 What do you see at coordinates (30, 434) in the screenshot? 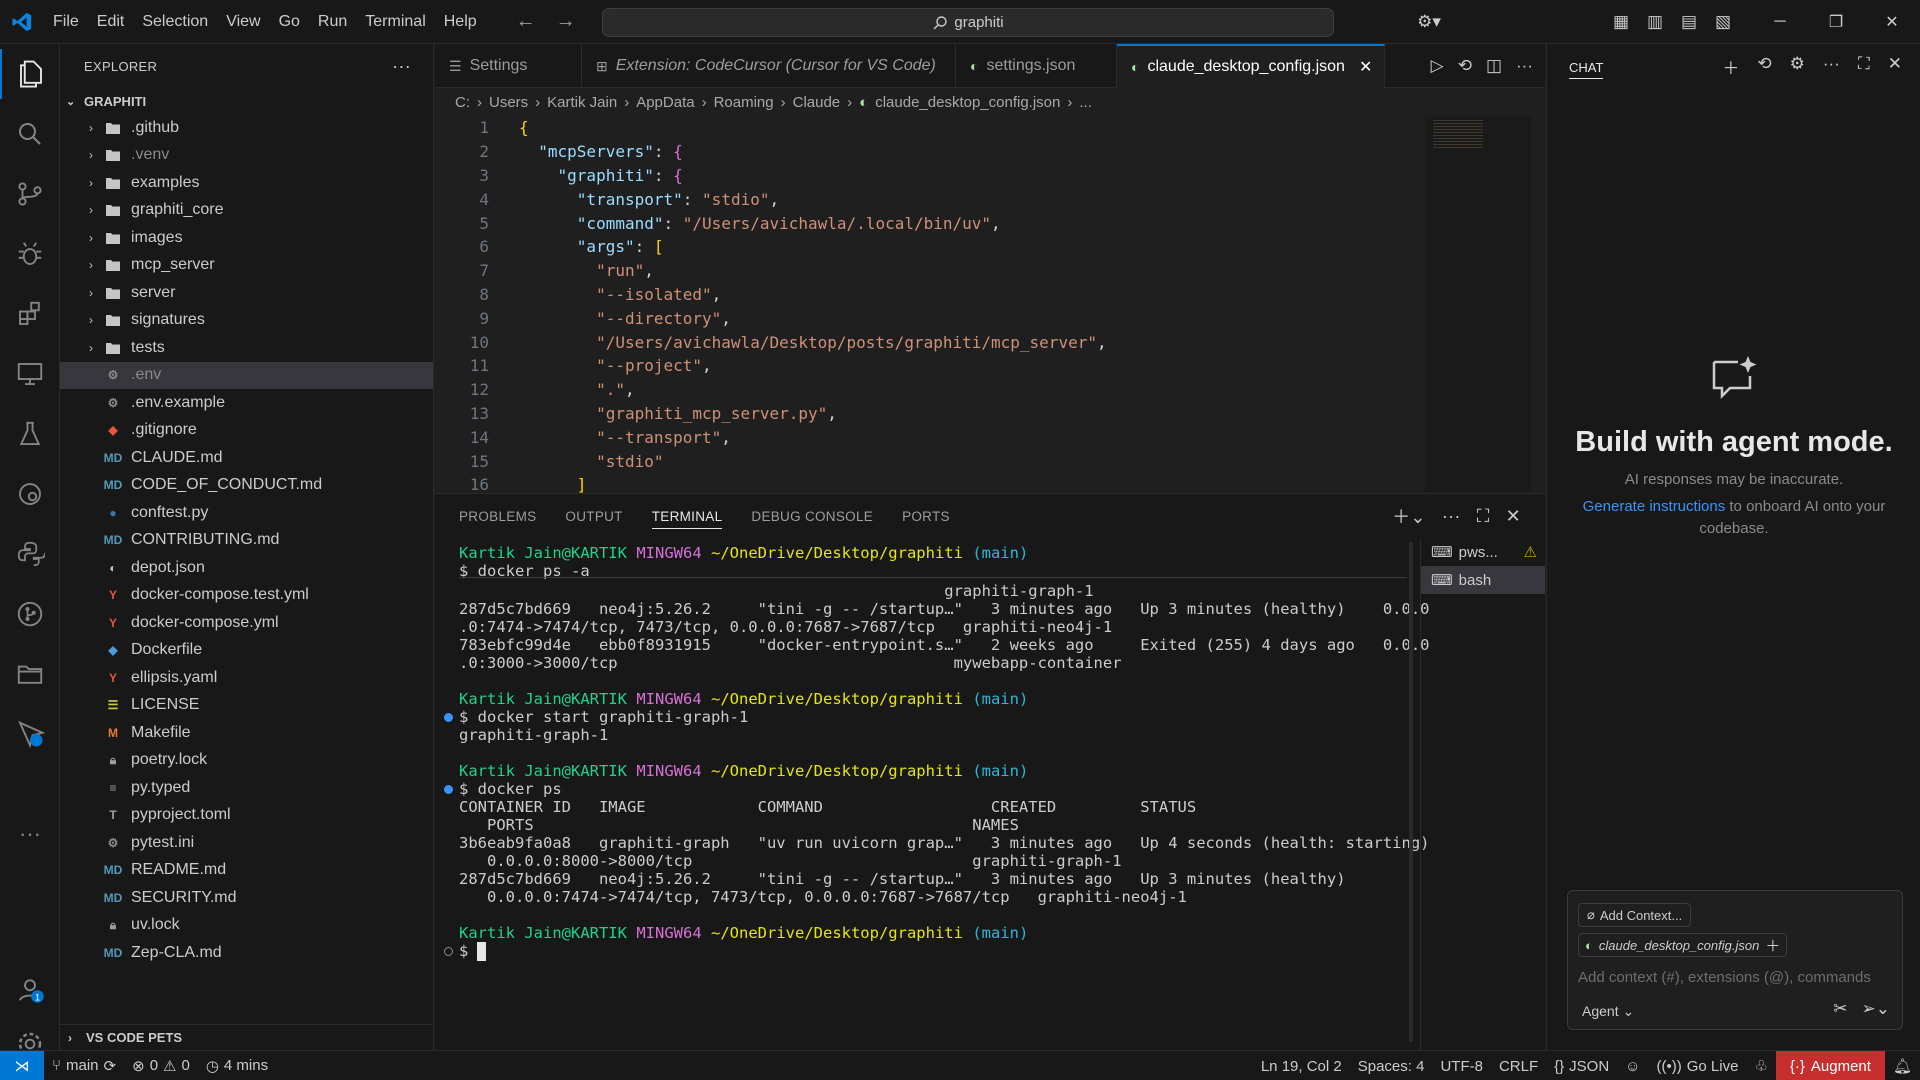
I see `testing-icon` at bounding box center [30, 434].